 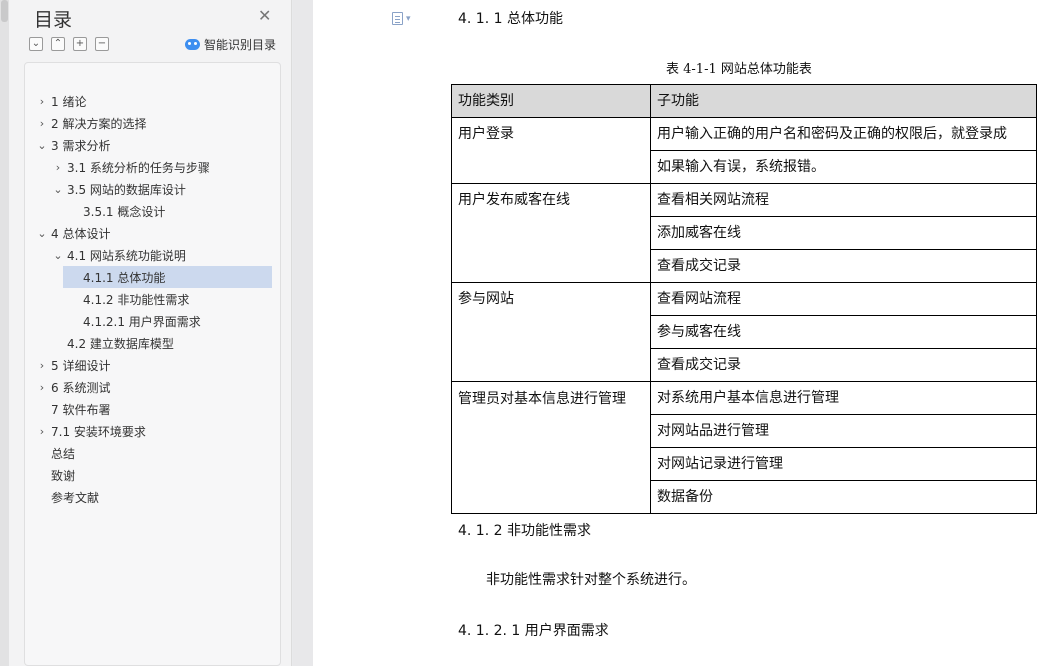 What do you see at coordinates (98, 431) in the screenshot?
I see `toc-item-label: 7.1 安装环境要求` at bounding box center [98, 431].